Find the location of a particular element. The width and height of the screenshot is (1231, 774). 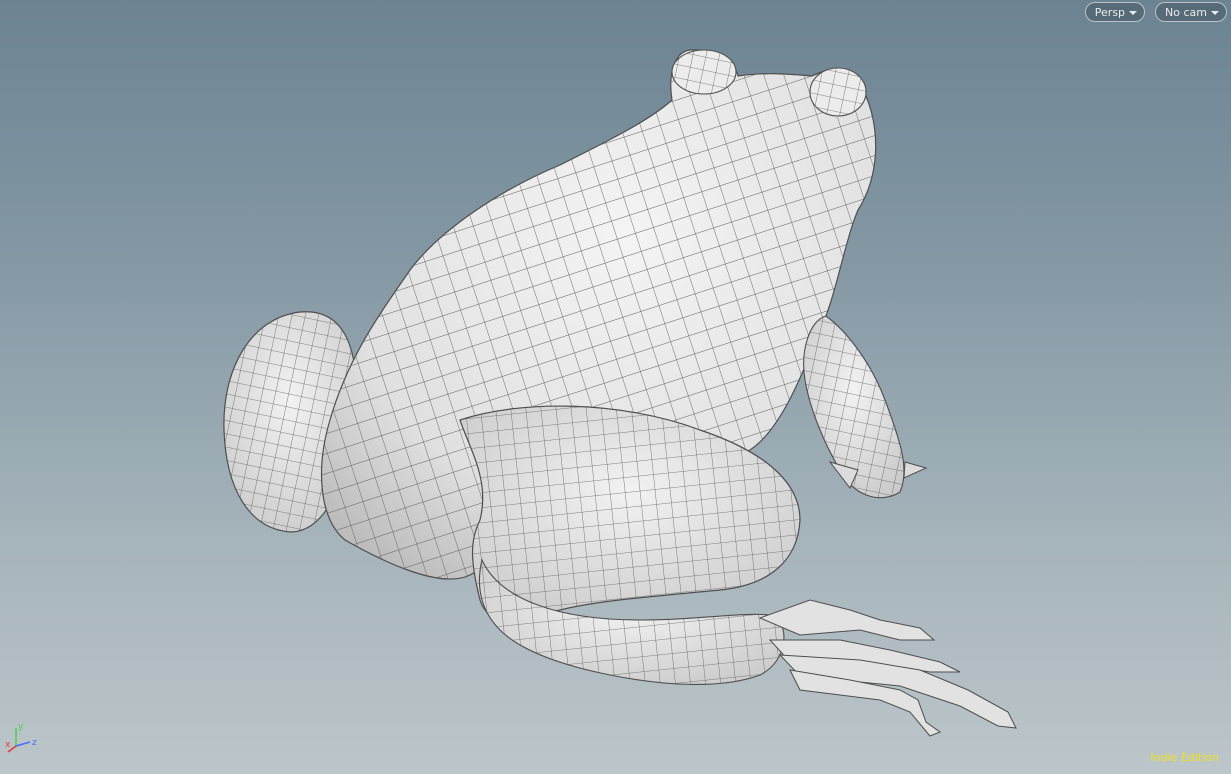

edition-label: Indie Edition is located at coordinates (1184, 757).